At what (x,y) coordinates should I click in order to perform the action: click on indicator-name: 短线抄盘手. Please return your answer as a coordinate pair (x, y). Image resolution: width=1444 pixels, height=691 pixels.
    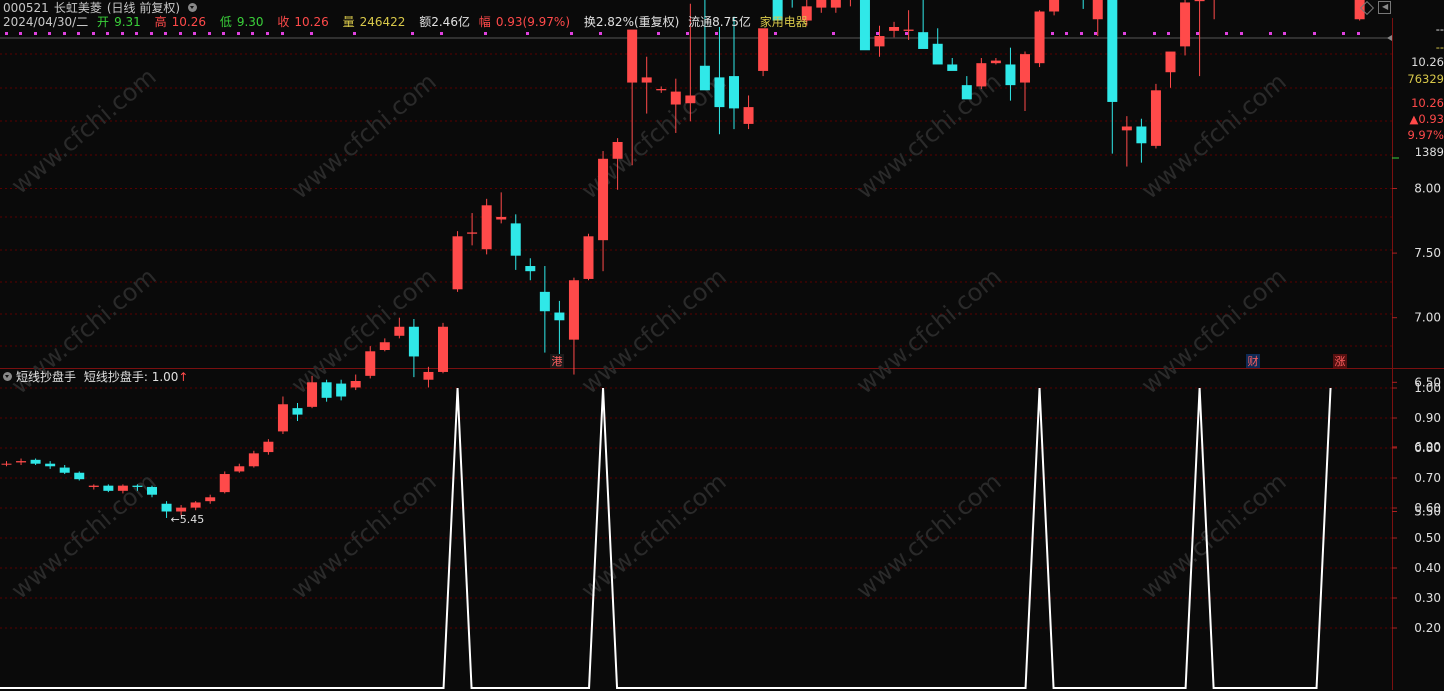
    Looking at the image, I should click on (46, 377).